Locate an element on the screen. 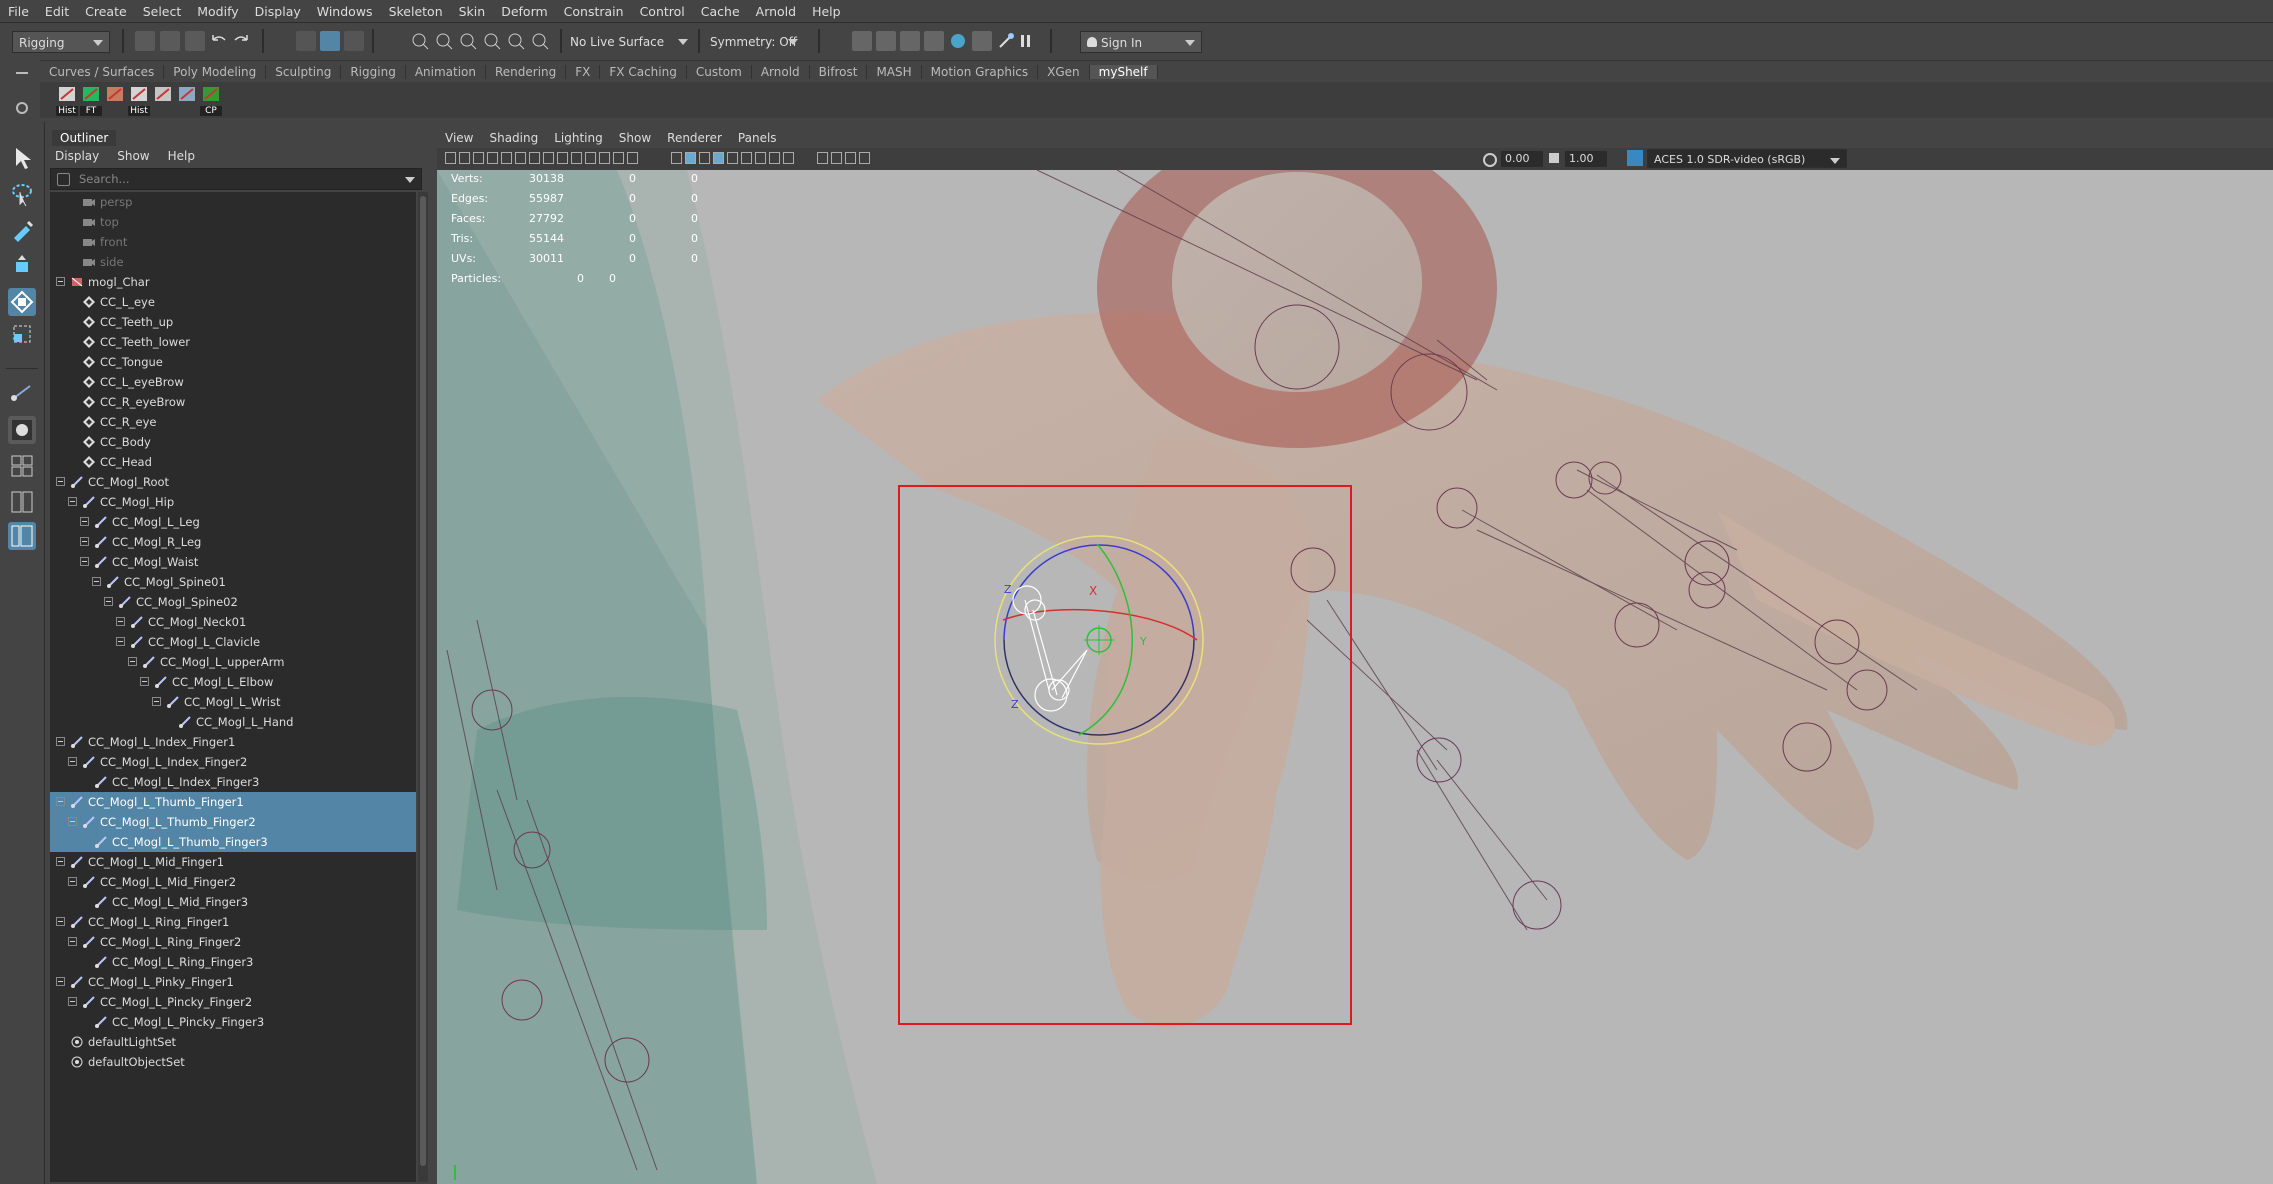  select-object-icon is located at coordinates (330, 41).